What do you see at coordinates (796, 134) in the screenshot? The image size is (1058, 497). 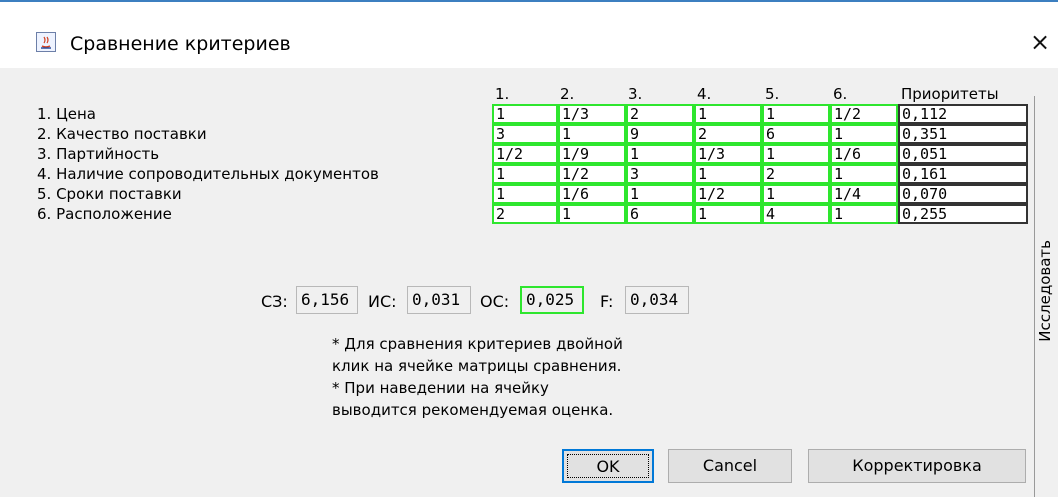 I see `matrix-cell-2-5: 6` at bounding box center [796, 134].